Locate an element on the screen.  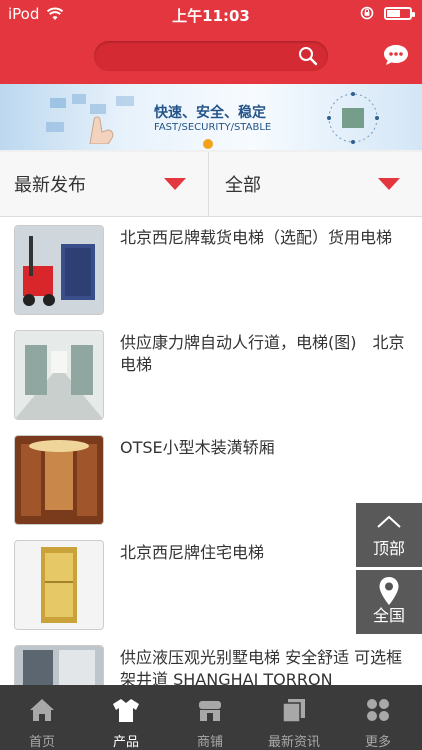
status-bar: iPod 上午11:03 is located at coordinates (211, 14).